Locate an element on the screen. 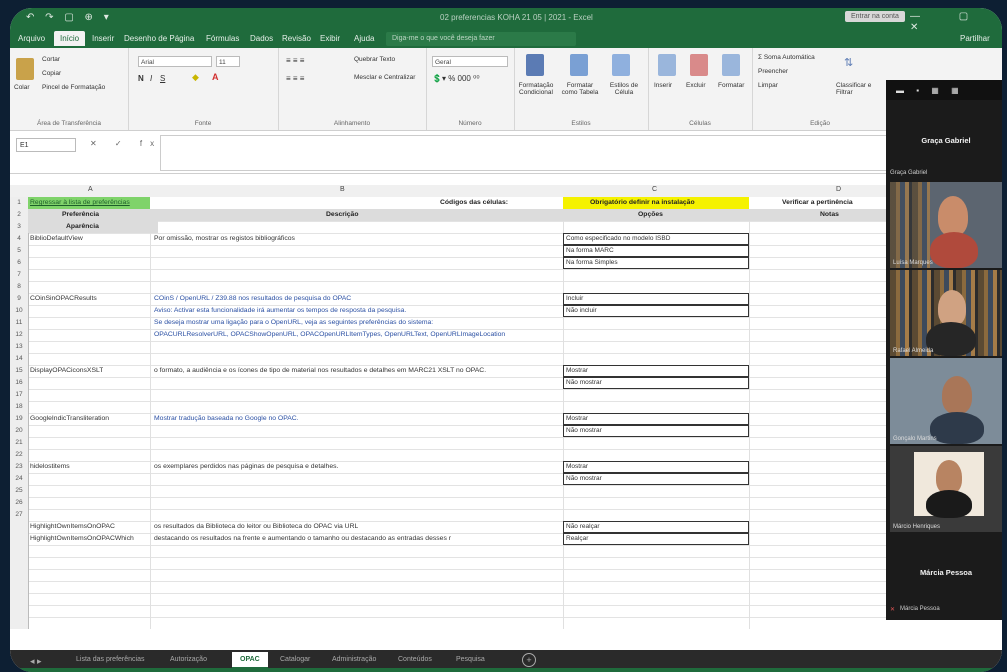 Image resolution: width=1007 pixels, height=672 pixels. conditional-format-icon is located at coordinates (535, 65).